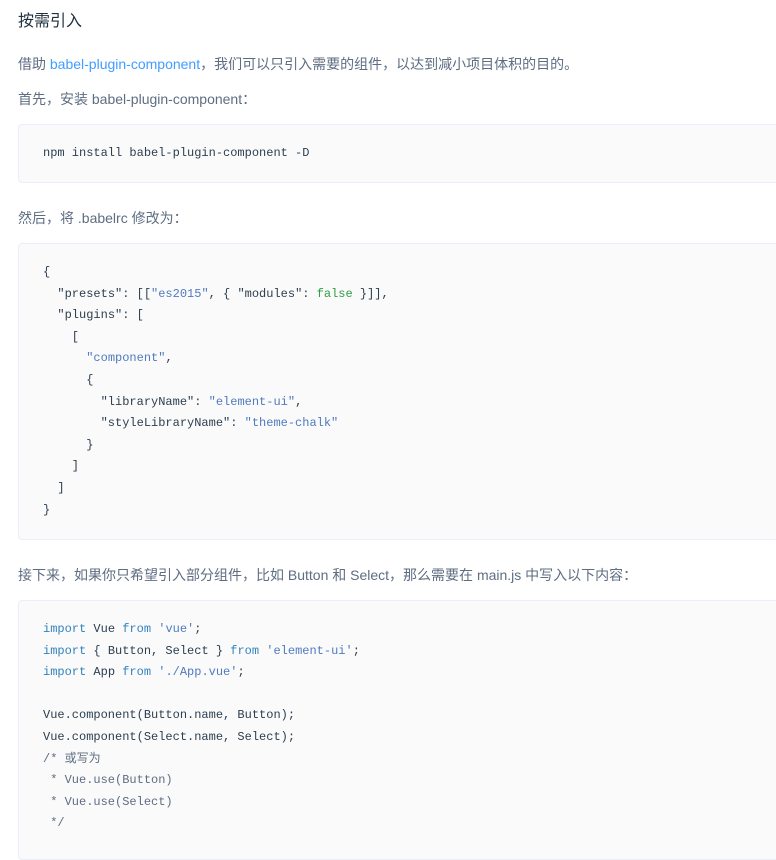 The height and width of the screenshot is (860, 776). What do you see at coordinates (108, 780) in the screenshot?
I see `code-token: * Vue.use(Button)` at bounding box center [108, 780].